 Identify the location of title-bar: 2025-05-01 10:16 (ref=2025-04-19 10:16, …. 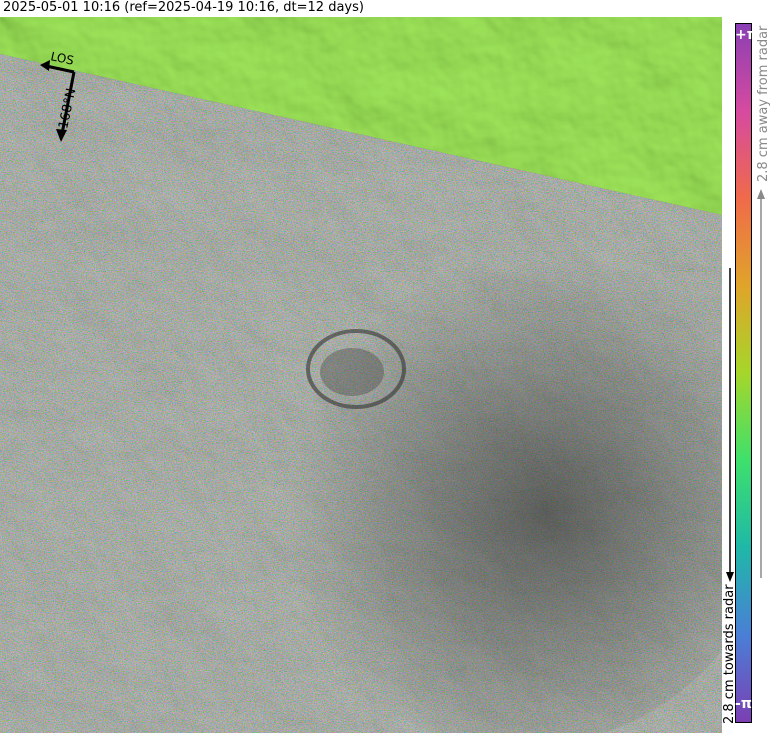
(385, 8).